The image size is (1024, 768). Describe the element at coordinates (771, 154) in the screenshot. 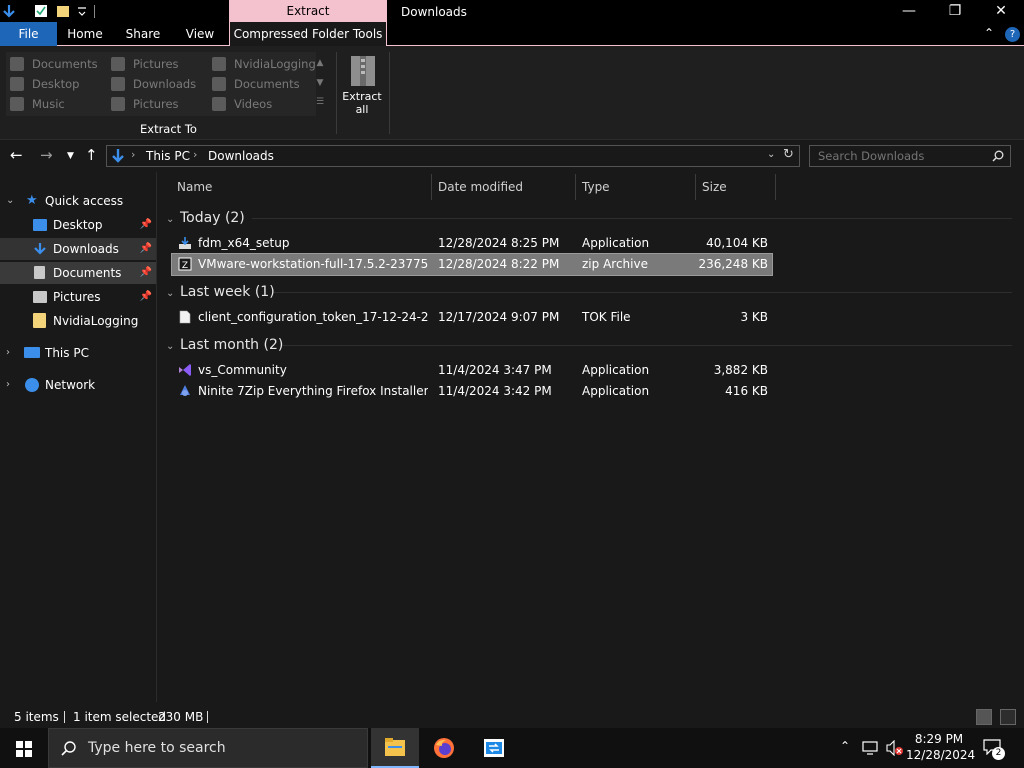

I see `address-dropdown-icon: ⌄` at that location.